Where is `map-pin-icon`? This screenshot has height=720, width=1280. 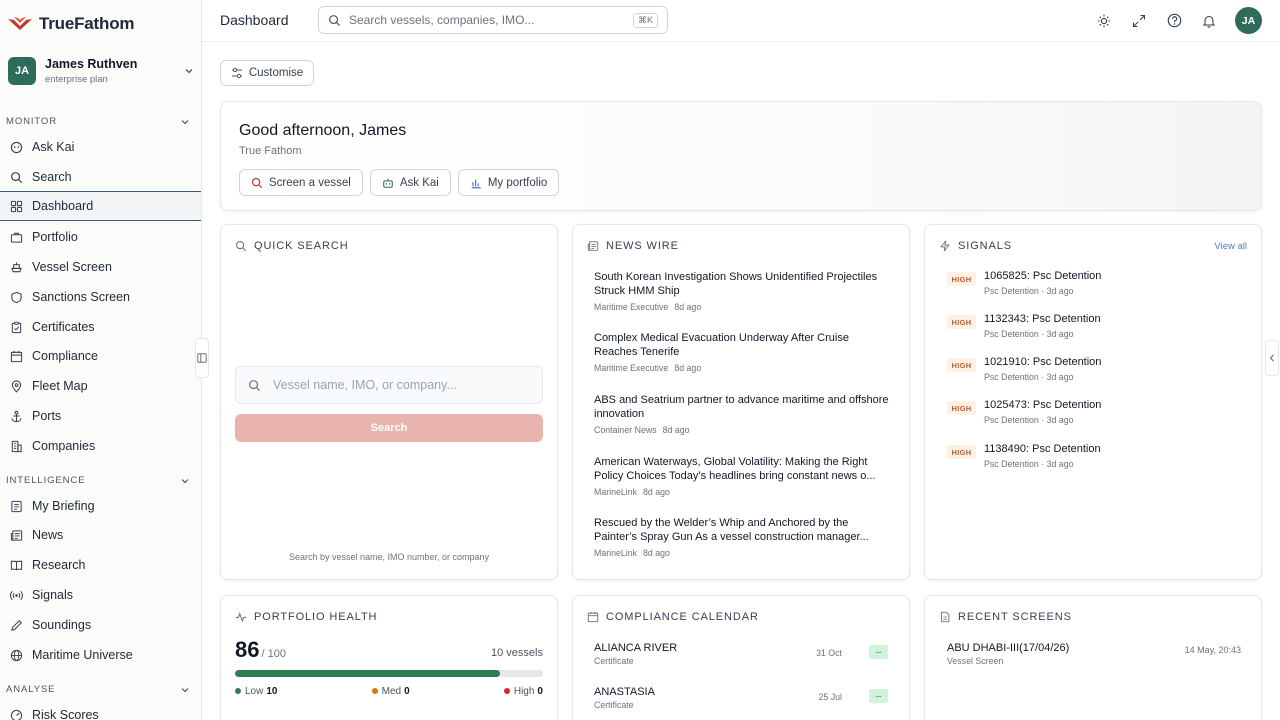
map-pin-icon is located at coordinates (16, 386).